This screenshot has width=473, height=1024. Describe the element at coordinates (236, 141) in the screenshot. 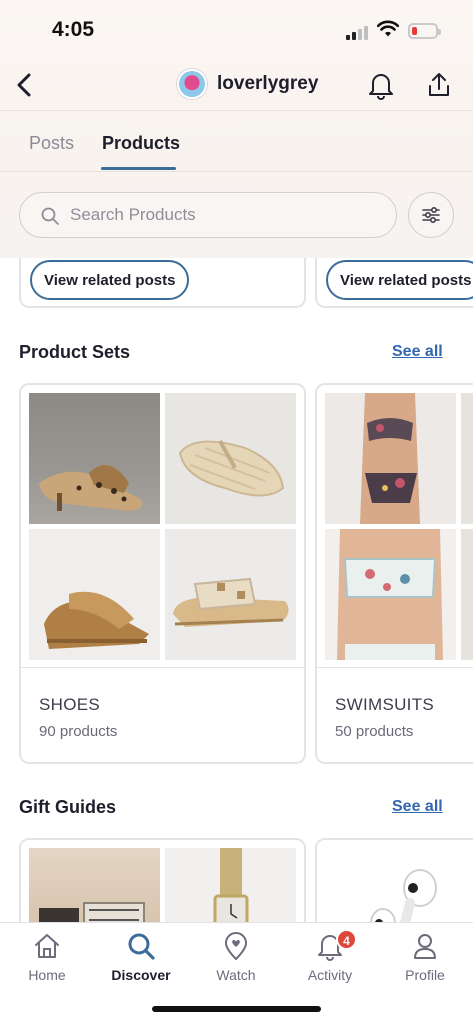

I see `tab-bar: Posts Products` at that location.